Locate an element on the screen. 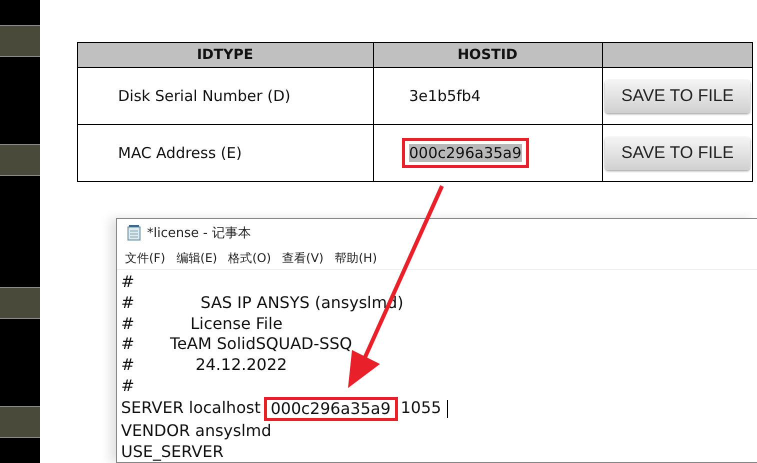 The height and width of the screenshot is (463, 757). text-line: # 24.12.2022 is located at coordinates (204, 365).